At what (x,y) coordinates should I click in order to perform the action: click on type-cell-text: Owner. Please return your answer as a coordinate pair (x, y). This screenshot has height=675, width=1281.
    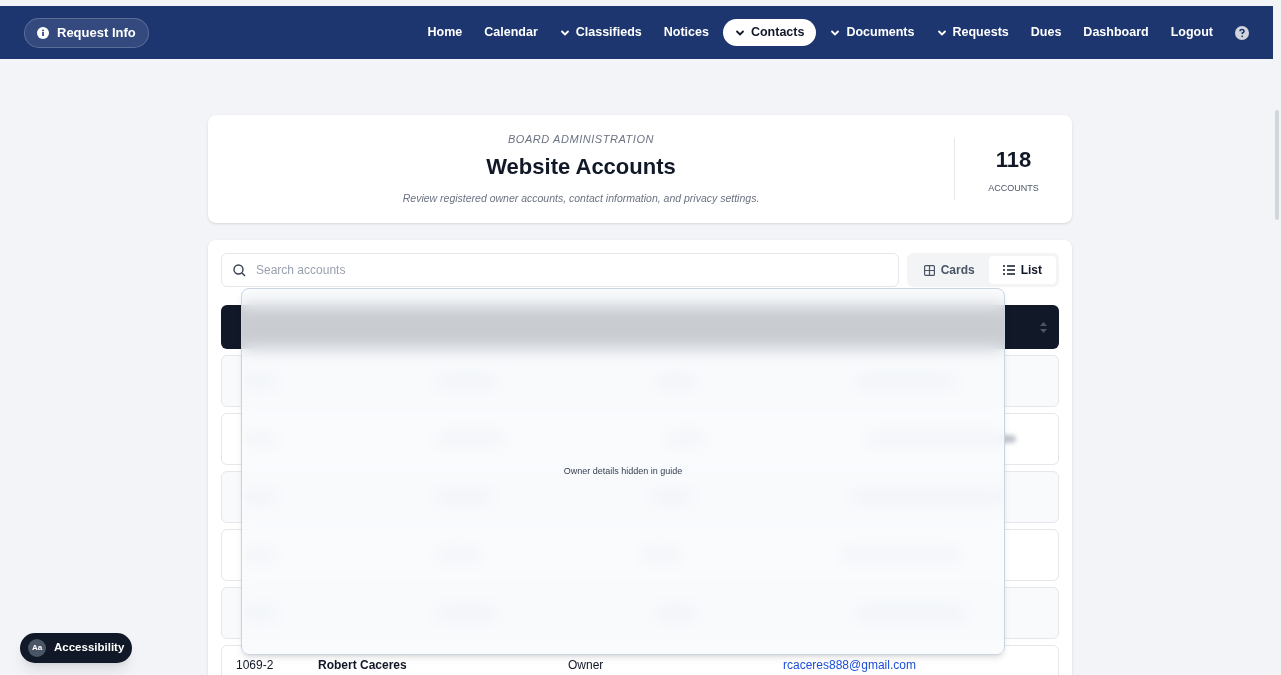
    Looking at the image, I should click on (586, 665).